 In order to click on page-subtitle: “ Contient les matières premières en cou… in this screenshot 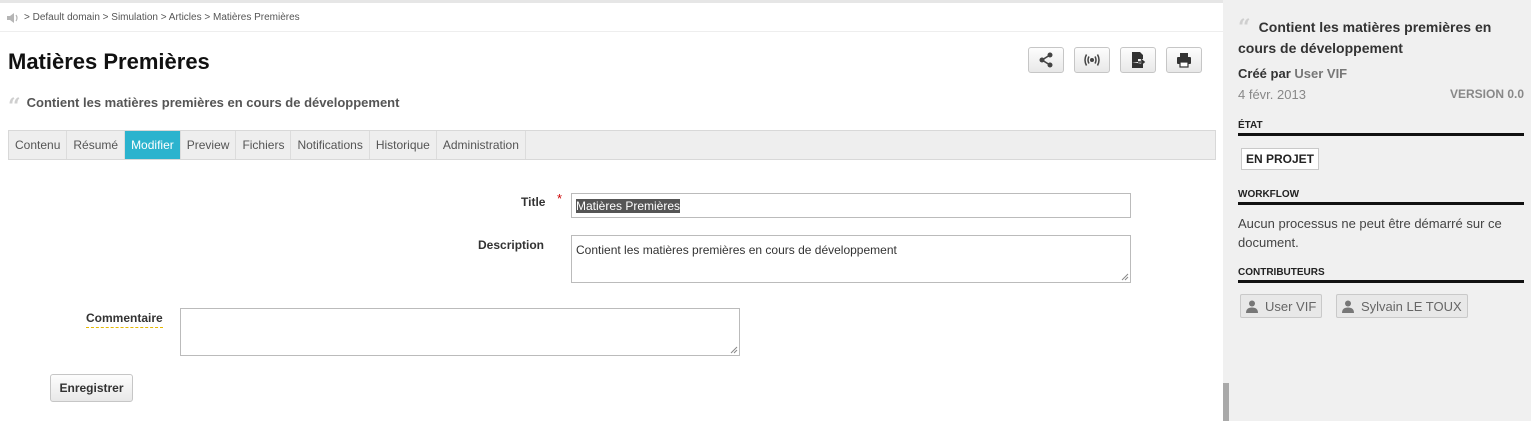, I will do `click(204, 106)`.